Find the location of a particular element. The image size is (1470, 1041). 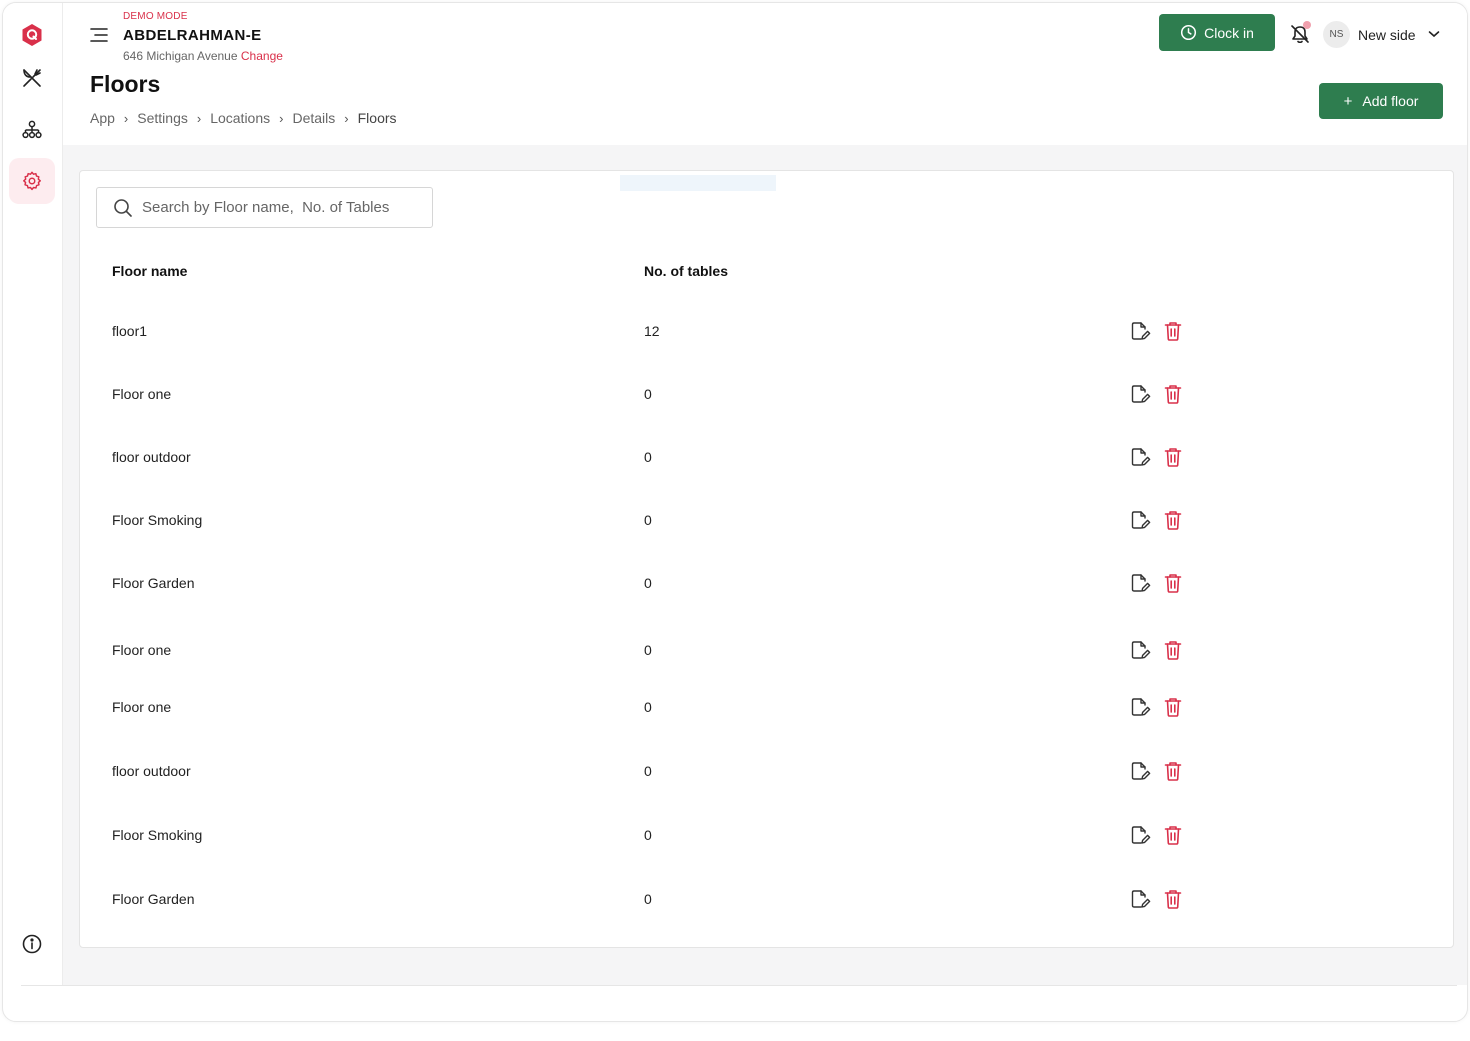

add-floor-label: Add floor is located at coordinates (1390, 101).